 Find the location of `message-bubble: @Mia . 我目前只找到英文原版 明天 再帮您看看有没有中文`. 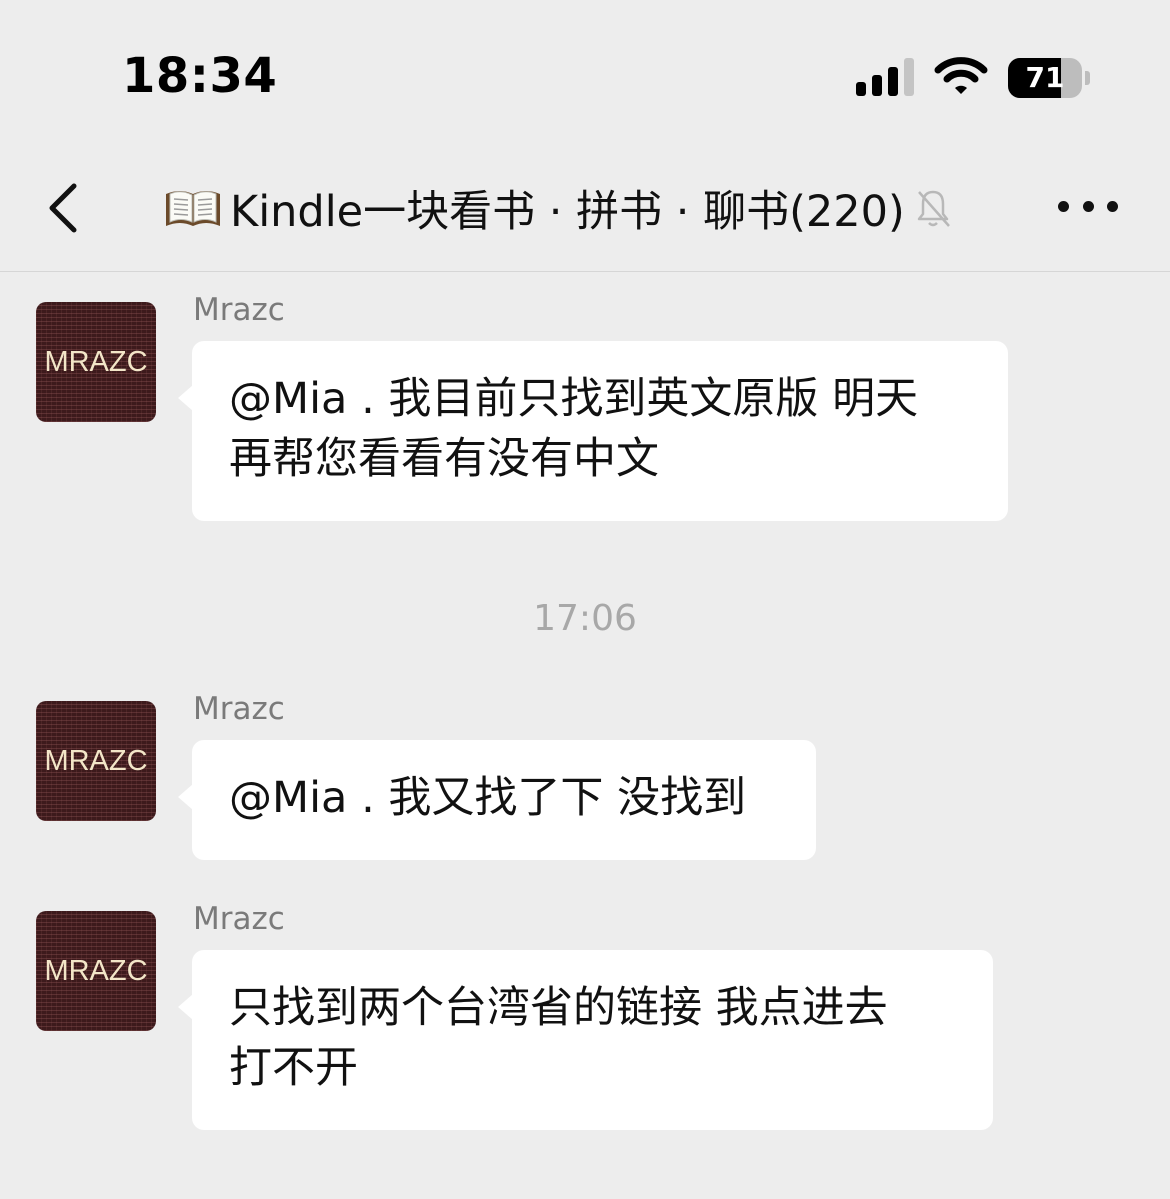

message-bubble: @Mia . 我目前只找到英文原版 明天 再帮您看看有没有中文 is located at coordinates (593, 431).